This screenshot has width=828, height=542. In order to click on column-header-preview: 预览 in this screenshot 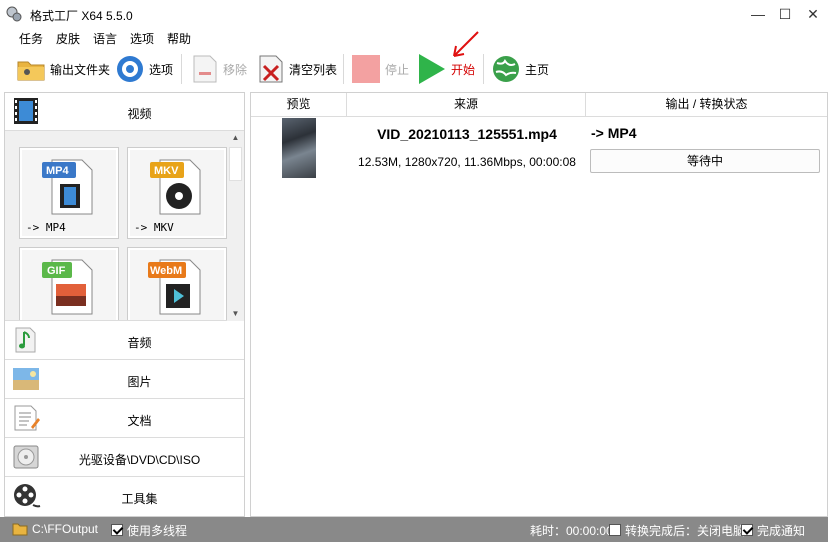, I will do `click(299, 105)`.